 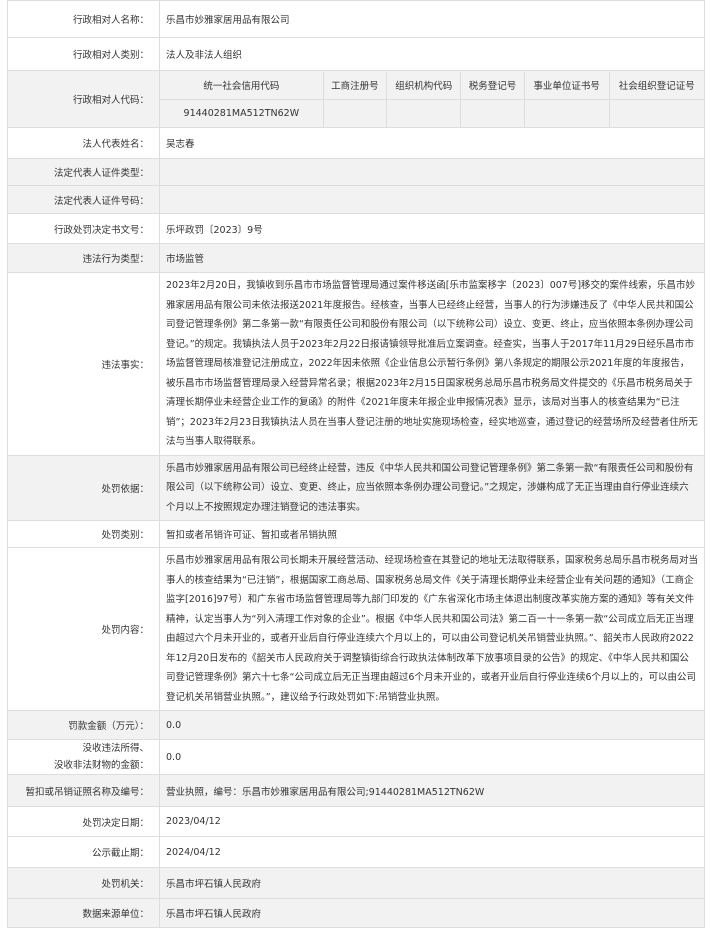 I want to click on code-header: 组织机构代码, so click(x=424, y=85).